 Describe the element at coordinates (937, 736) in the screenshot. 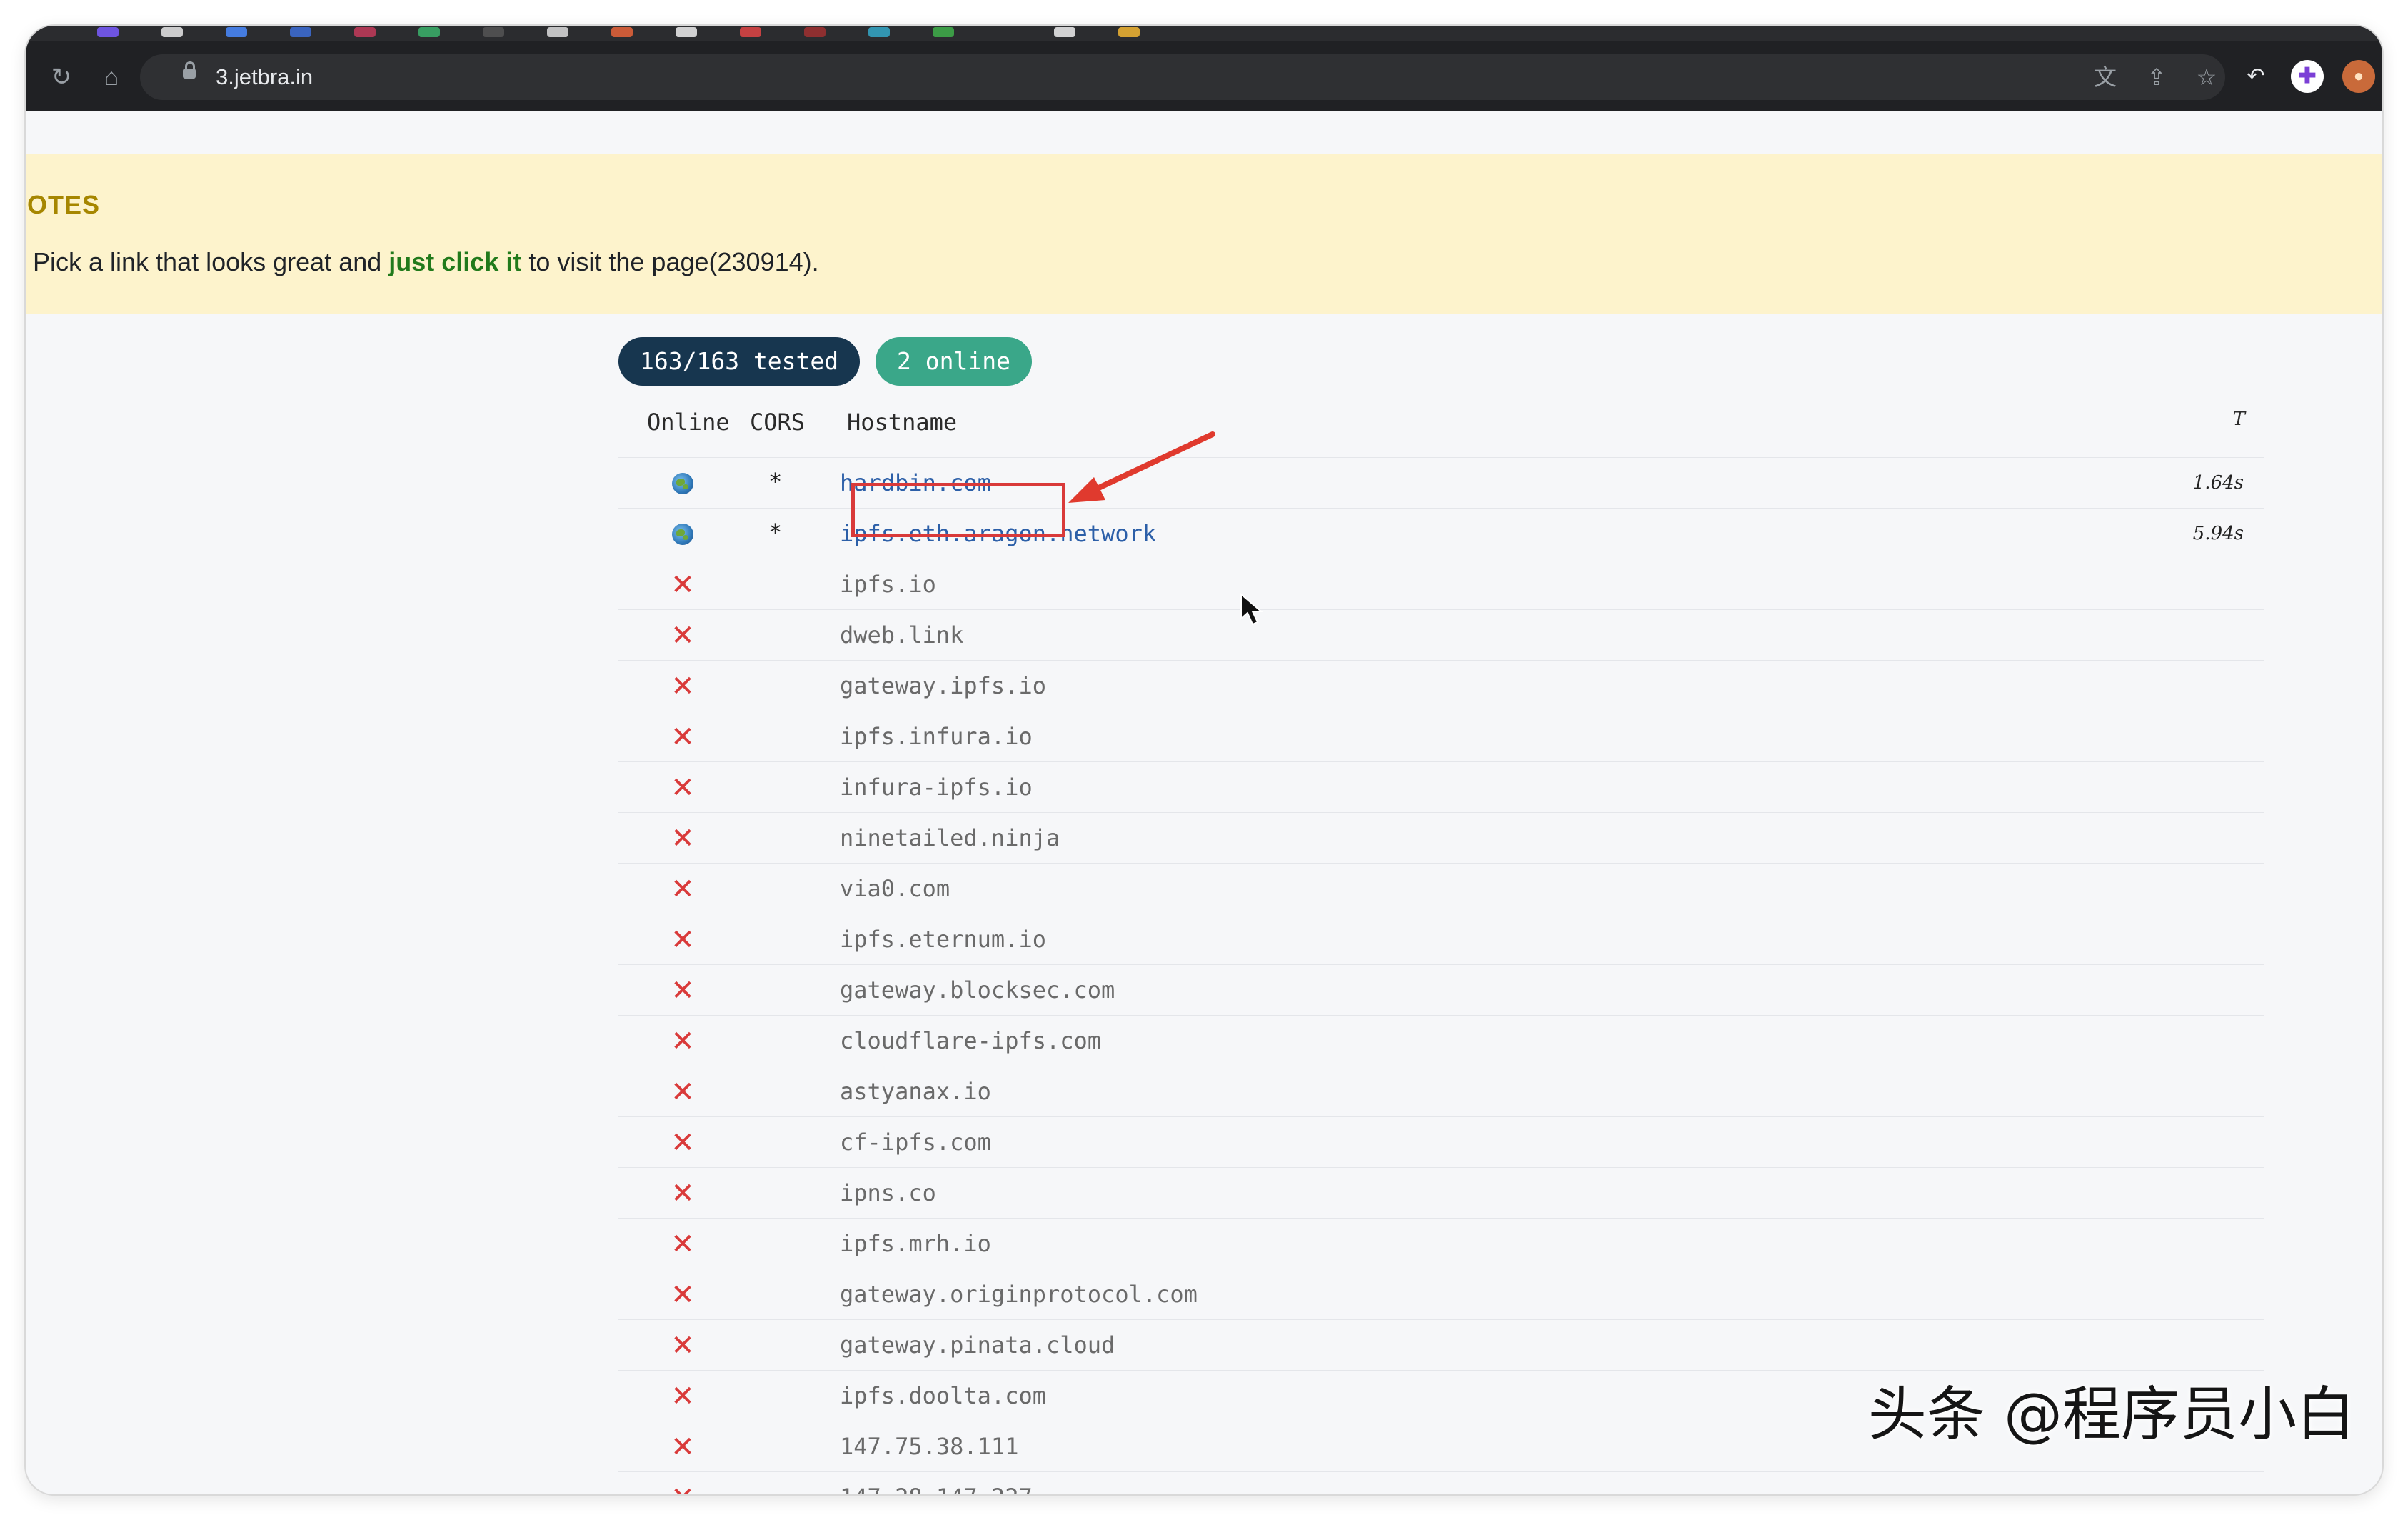

I see `hostname-cell: ipfs.infura.io` at that location.